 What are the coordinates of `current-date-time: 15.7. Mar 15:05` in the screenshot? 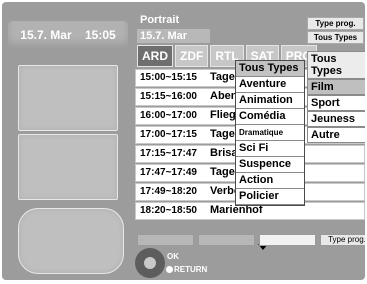 It's located at (68, 35).